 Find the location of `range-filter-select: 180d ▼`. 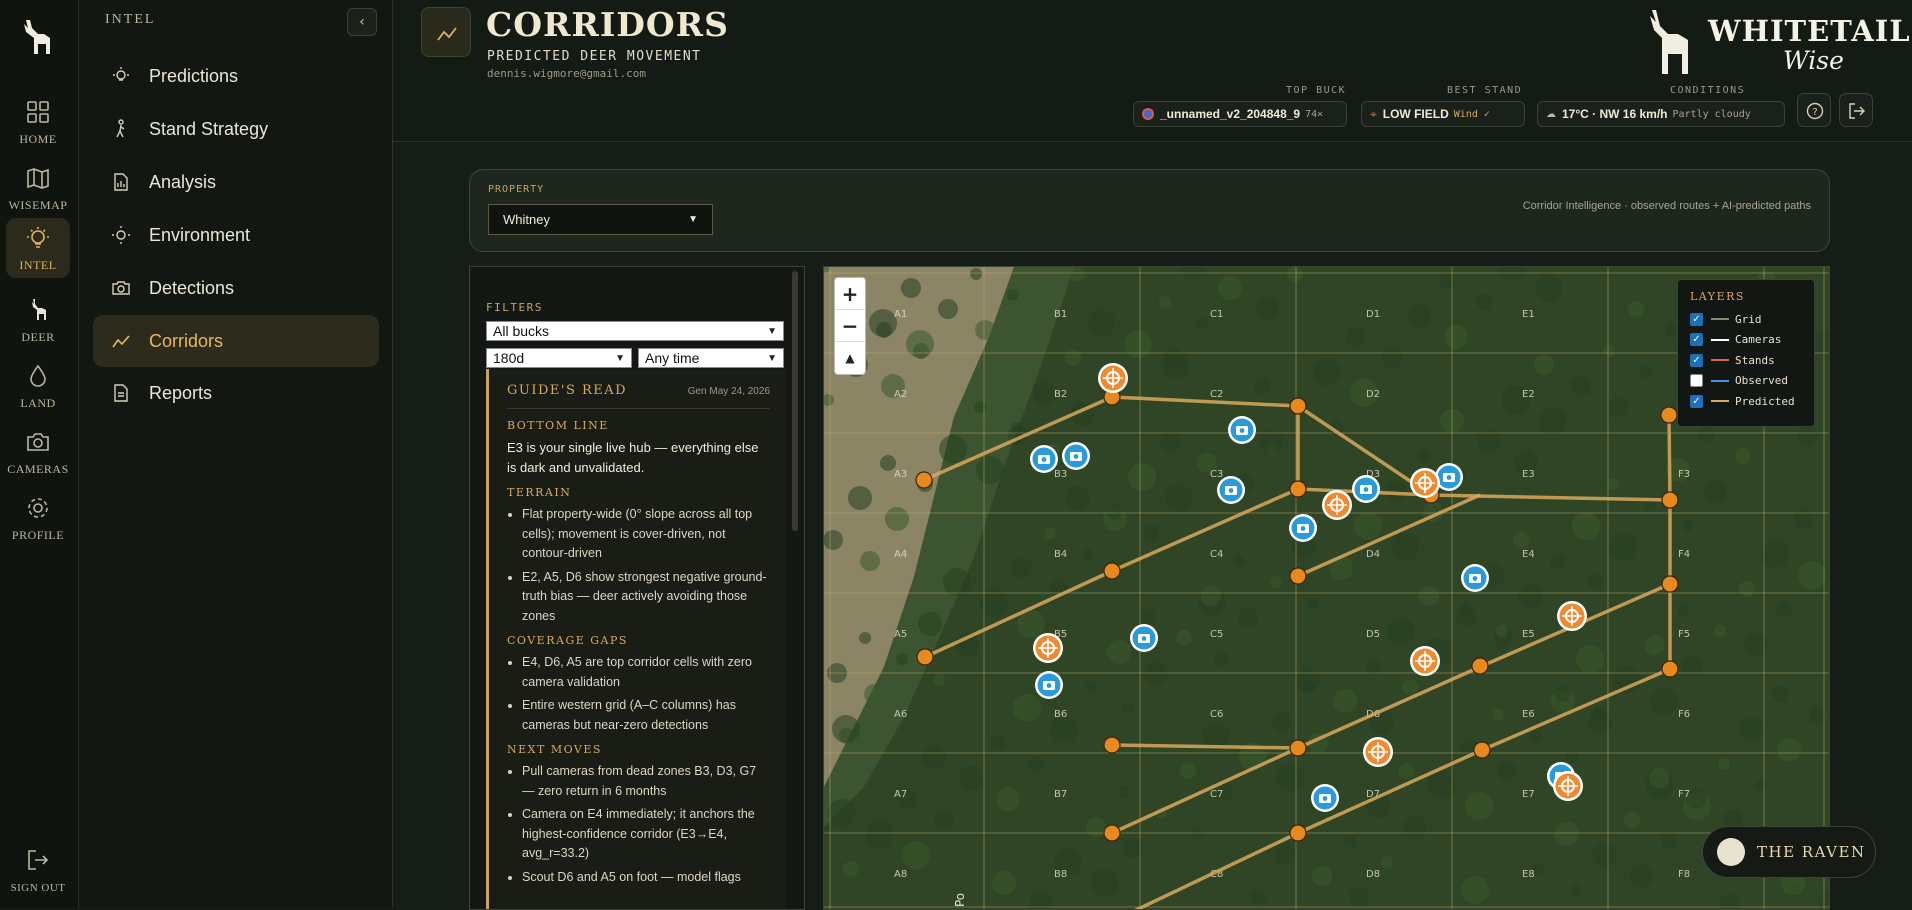

range-filter-select: 180d ▼ is located at coordinates (559, 358).